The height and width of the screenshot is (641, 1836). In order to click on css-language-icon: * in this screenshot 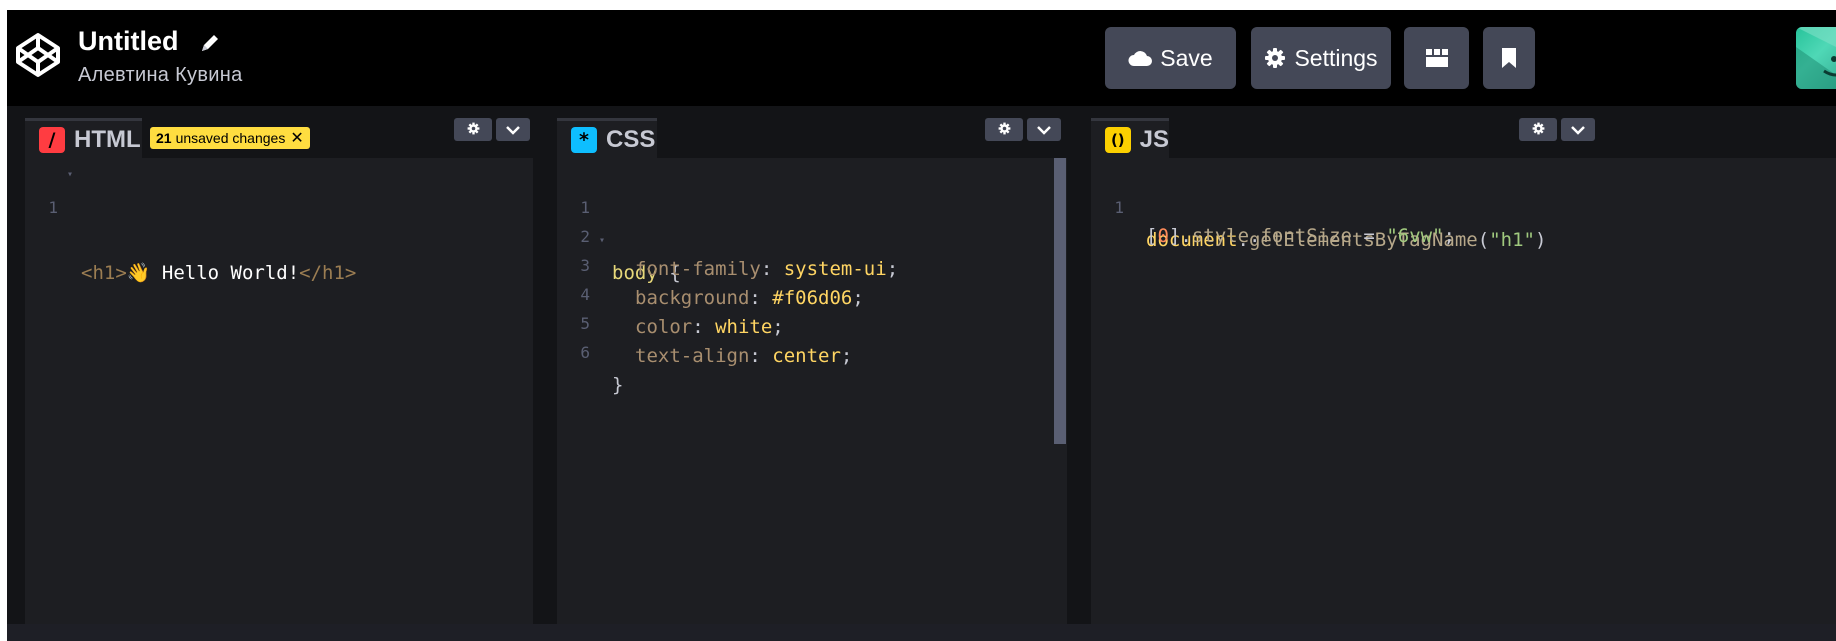, I will do `click(584, 139)`.